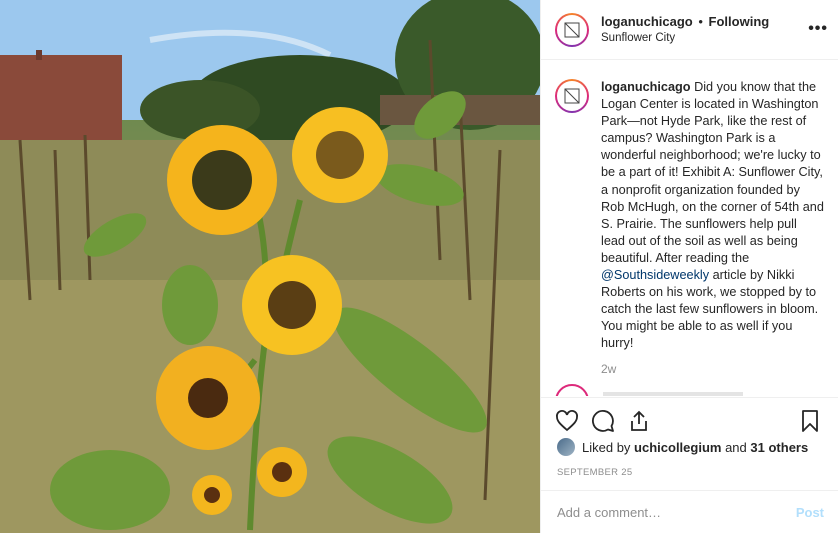  What do you see at coordinates (810, 512) in the screenshot?
I see `post-comment-button: Post` at bounding box center [810, 512].